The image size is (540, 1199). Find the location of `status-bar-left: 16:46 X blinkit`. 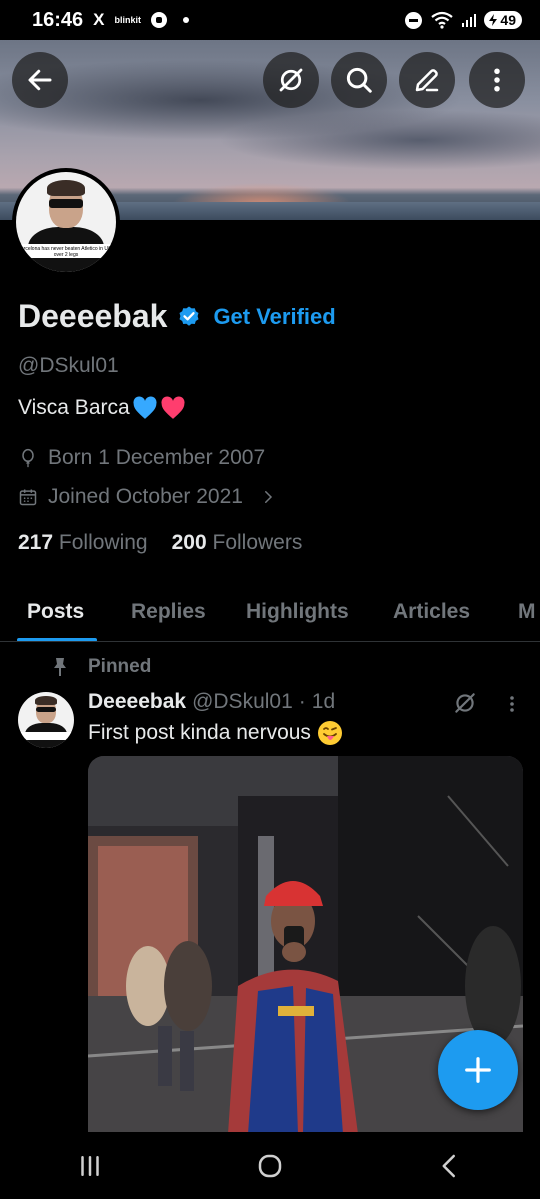

status-bar-left: 16:46 X blinkit is located at coordinates (110, 20).